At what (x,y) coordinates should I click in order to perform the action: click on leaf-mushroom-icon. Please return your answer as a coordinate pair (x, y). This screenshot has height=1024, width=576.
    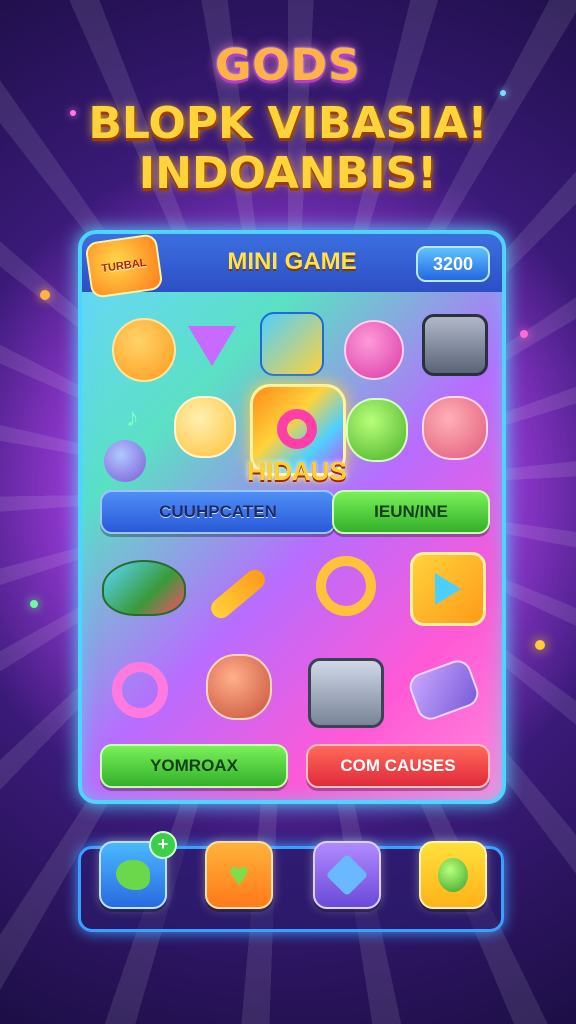
    Looking at the image, I should click on (144, 588).